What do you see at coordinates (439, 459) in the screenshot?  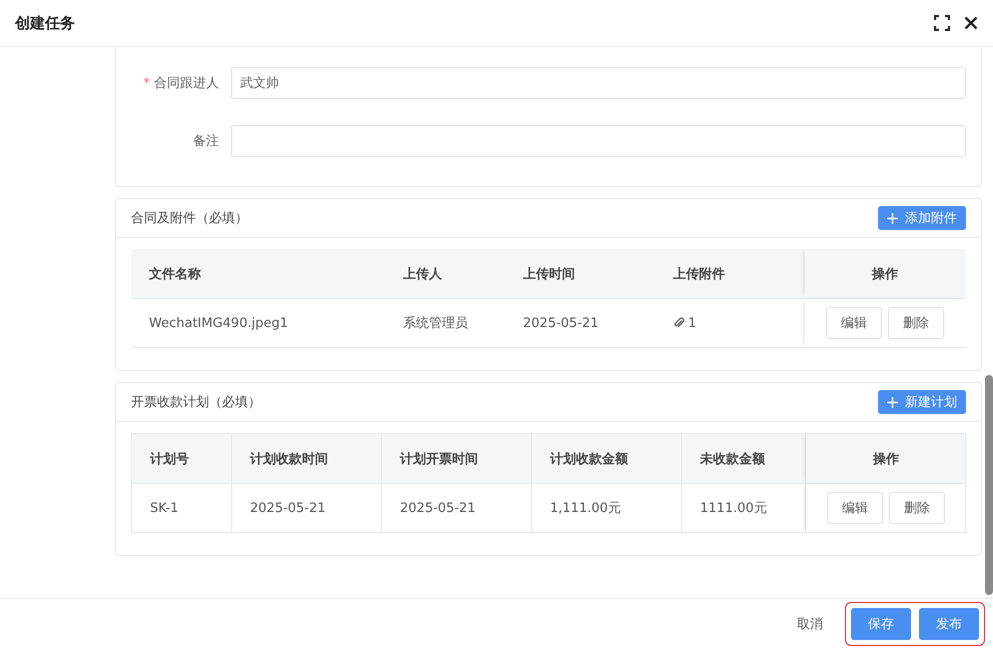 I see `column-header: 计划开票时间` at bounding box center [439, 459].